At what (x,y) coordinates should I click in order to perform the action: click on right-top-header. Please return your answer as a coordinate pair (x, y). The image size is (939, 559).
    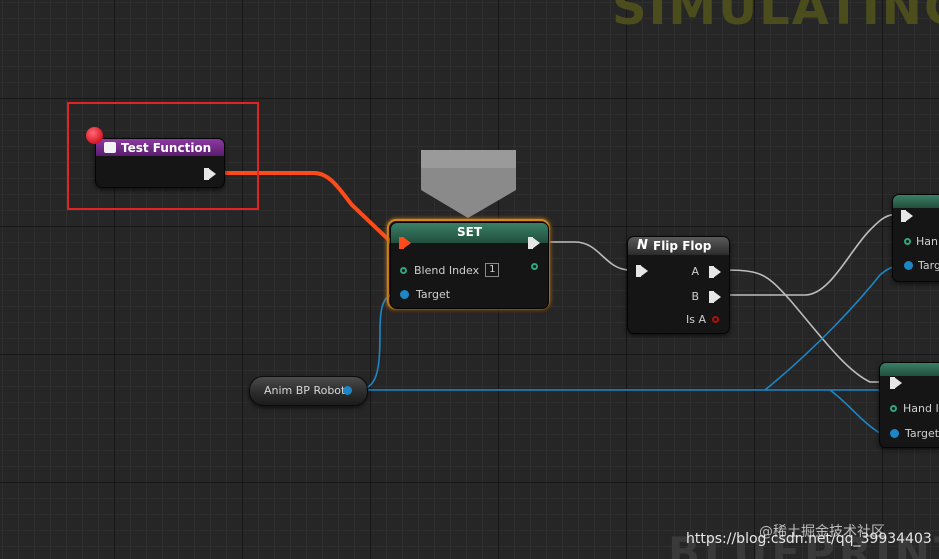
    Looking at the image, I should click on (916, 201).